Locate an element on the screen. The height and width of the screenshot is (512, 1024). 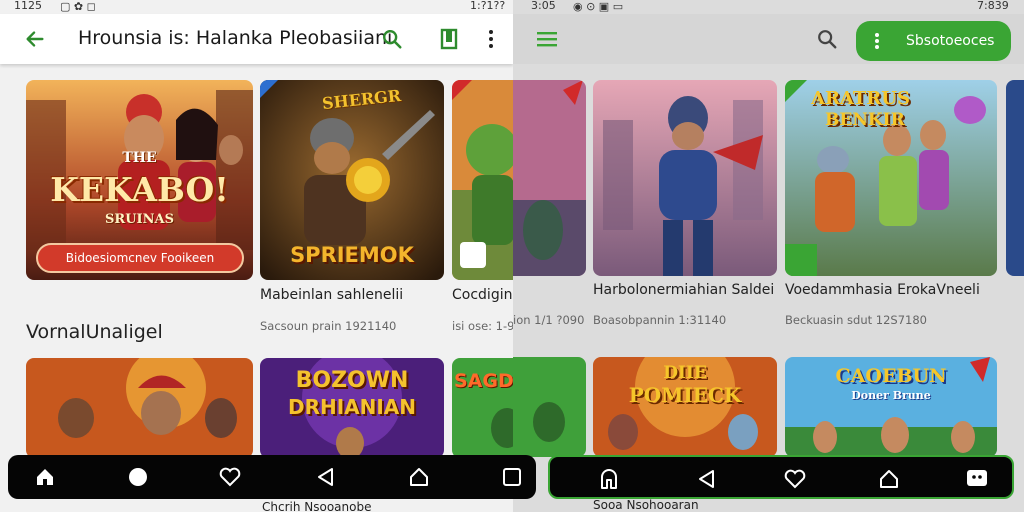
card-title-line2: BENKIR is located at coordinates (865, 120).